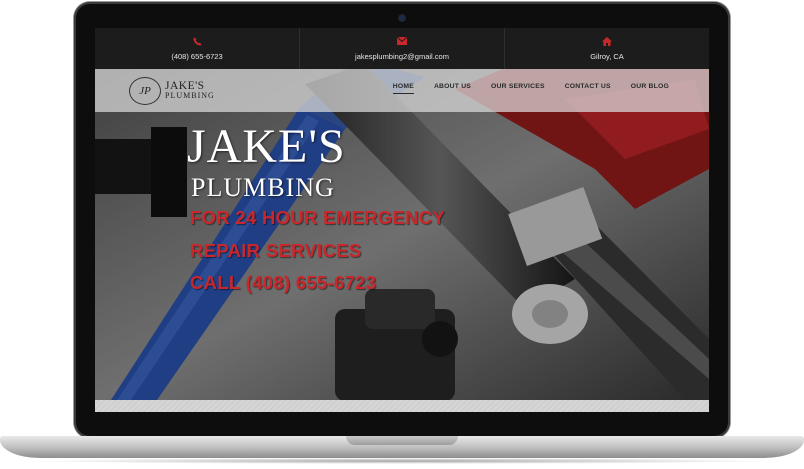  Describe the element at coordinates (276, 250) in the screenshot. I see `hero-line-repair: REPAIR SERVICES` at that location.